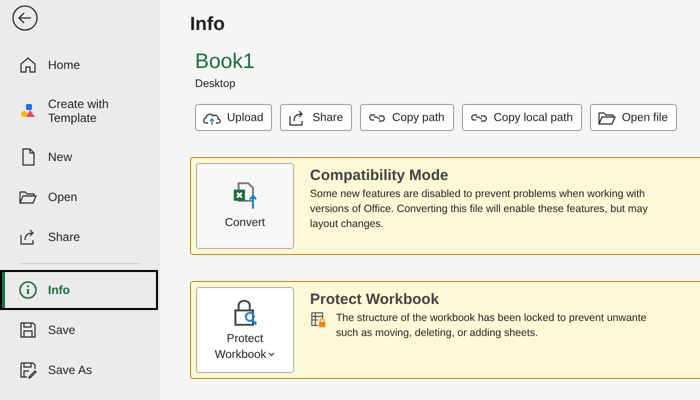 The width and height of the screenshot is (700, 400). What do you see at coordinates (245, 330) in the screenshot?
I see `card-button: Protect Workbook` at bounding box center [245, 330].